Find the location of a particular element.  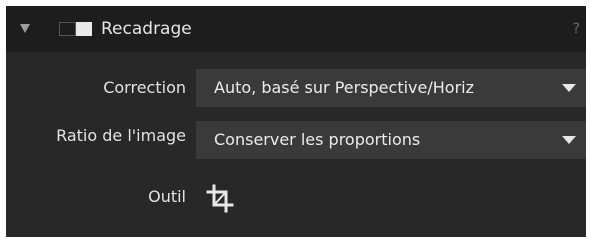

ratio-dropdown: Conserver les proportions is located at coordinates (391, 140).